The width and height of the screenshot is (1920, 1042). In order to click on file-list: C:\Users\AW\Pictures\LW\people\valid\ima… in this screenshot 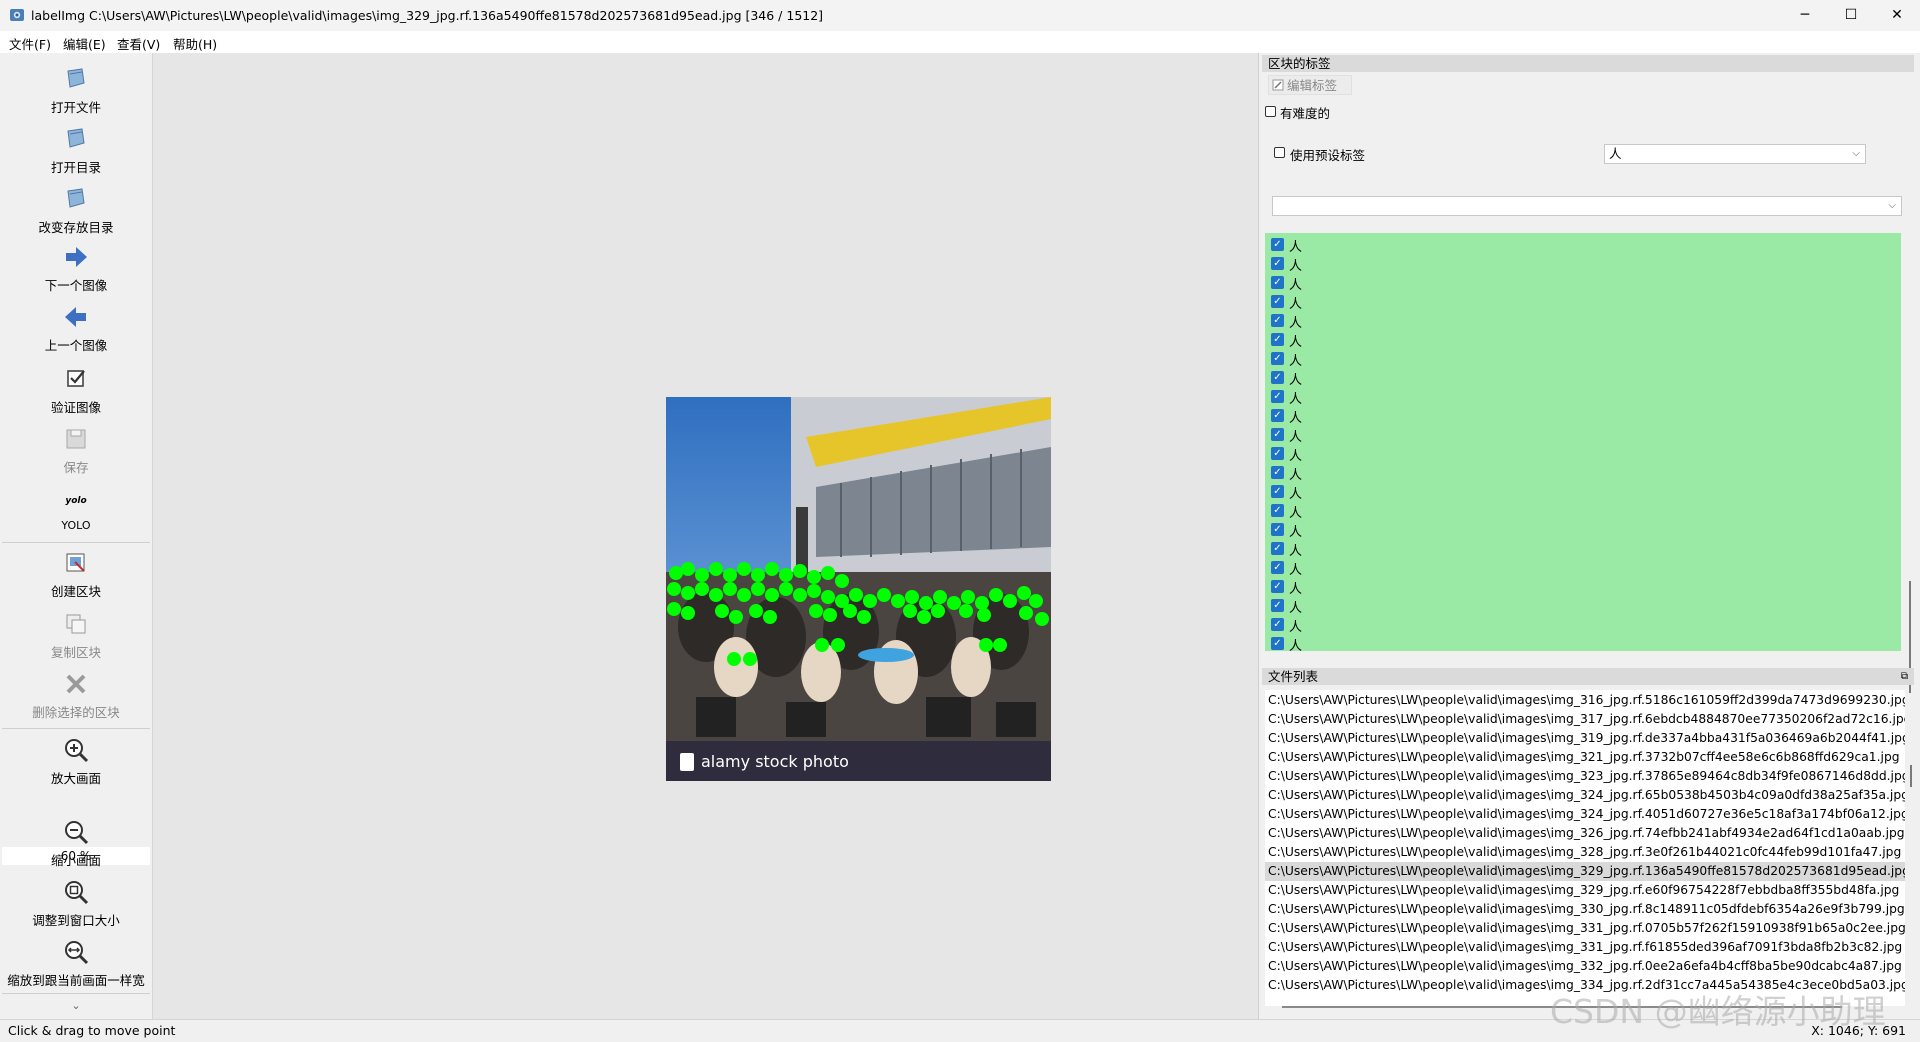, I will do `click(1585, 848)`.